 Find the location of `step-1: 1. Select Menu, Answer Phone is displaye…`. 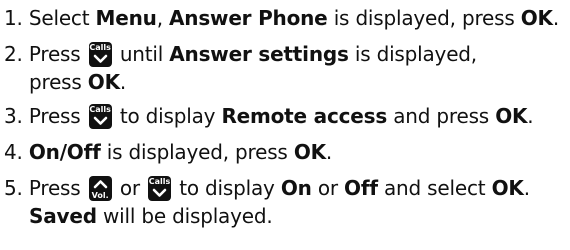

step-1: 1. Select Menu, Answer Phone is displaye… is located at coordinates (281, 18).